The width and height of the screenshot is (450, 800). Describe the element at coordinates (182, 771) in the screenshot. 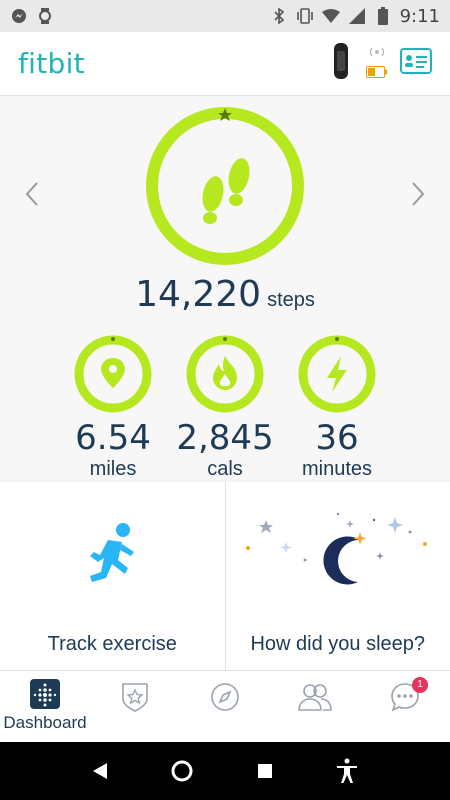

I see `home-icon` at that location.